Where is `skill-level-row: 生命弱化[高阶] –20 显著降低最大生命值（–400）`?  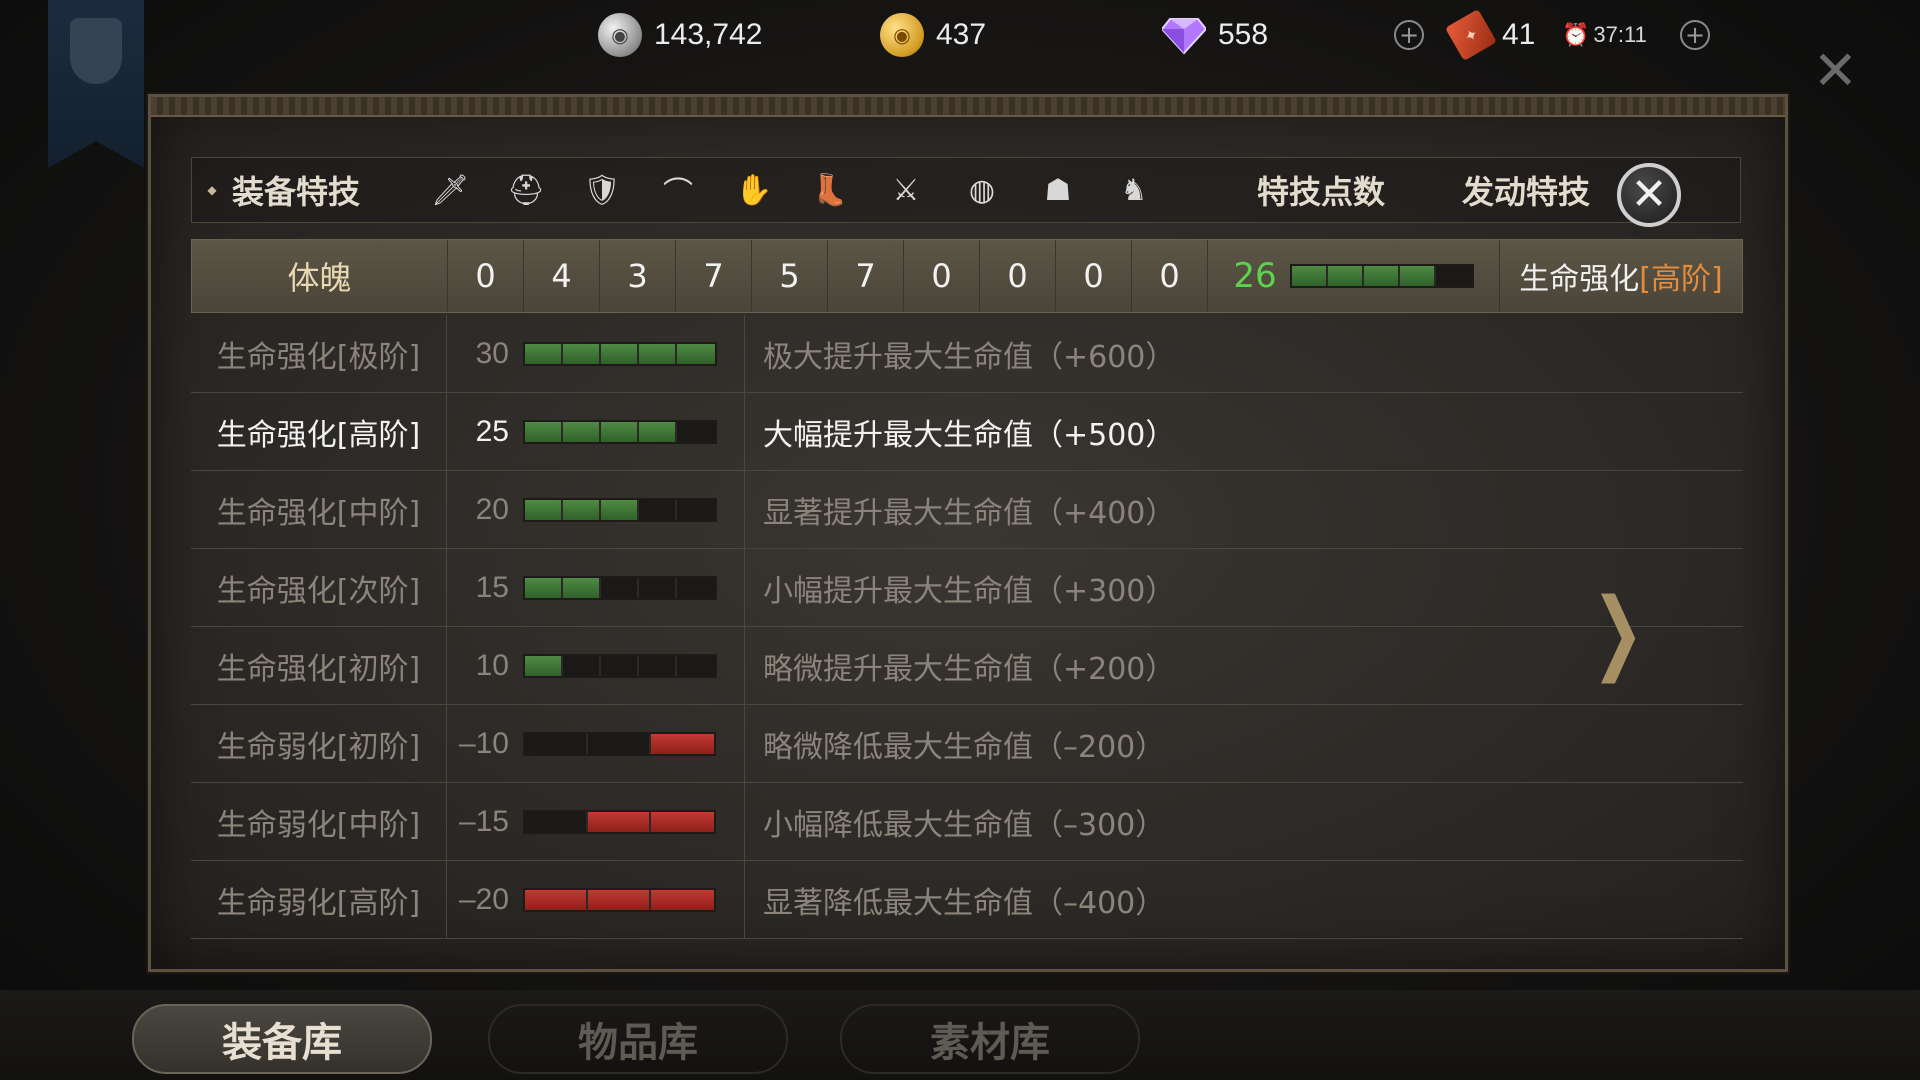 skill-level-row: 生命弱化[高阶] –20 显著降低最大生命值（–400） is located at coordinates (967, 900).